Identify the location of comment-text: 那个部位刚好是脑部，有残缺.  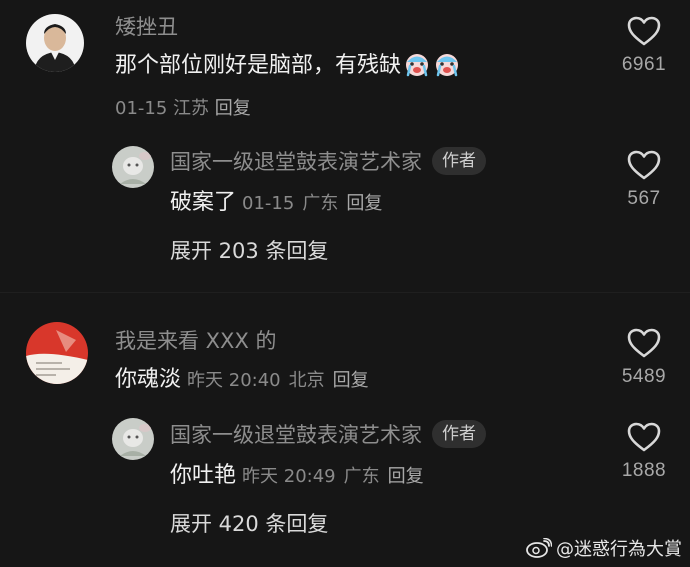
(288, 66).